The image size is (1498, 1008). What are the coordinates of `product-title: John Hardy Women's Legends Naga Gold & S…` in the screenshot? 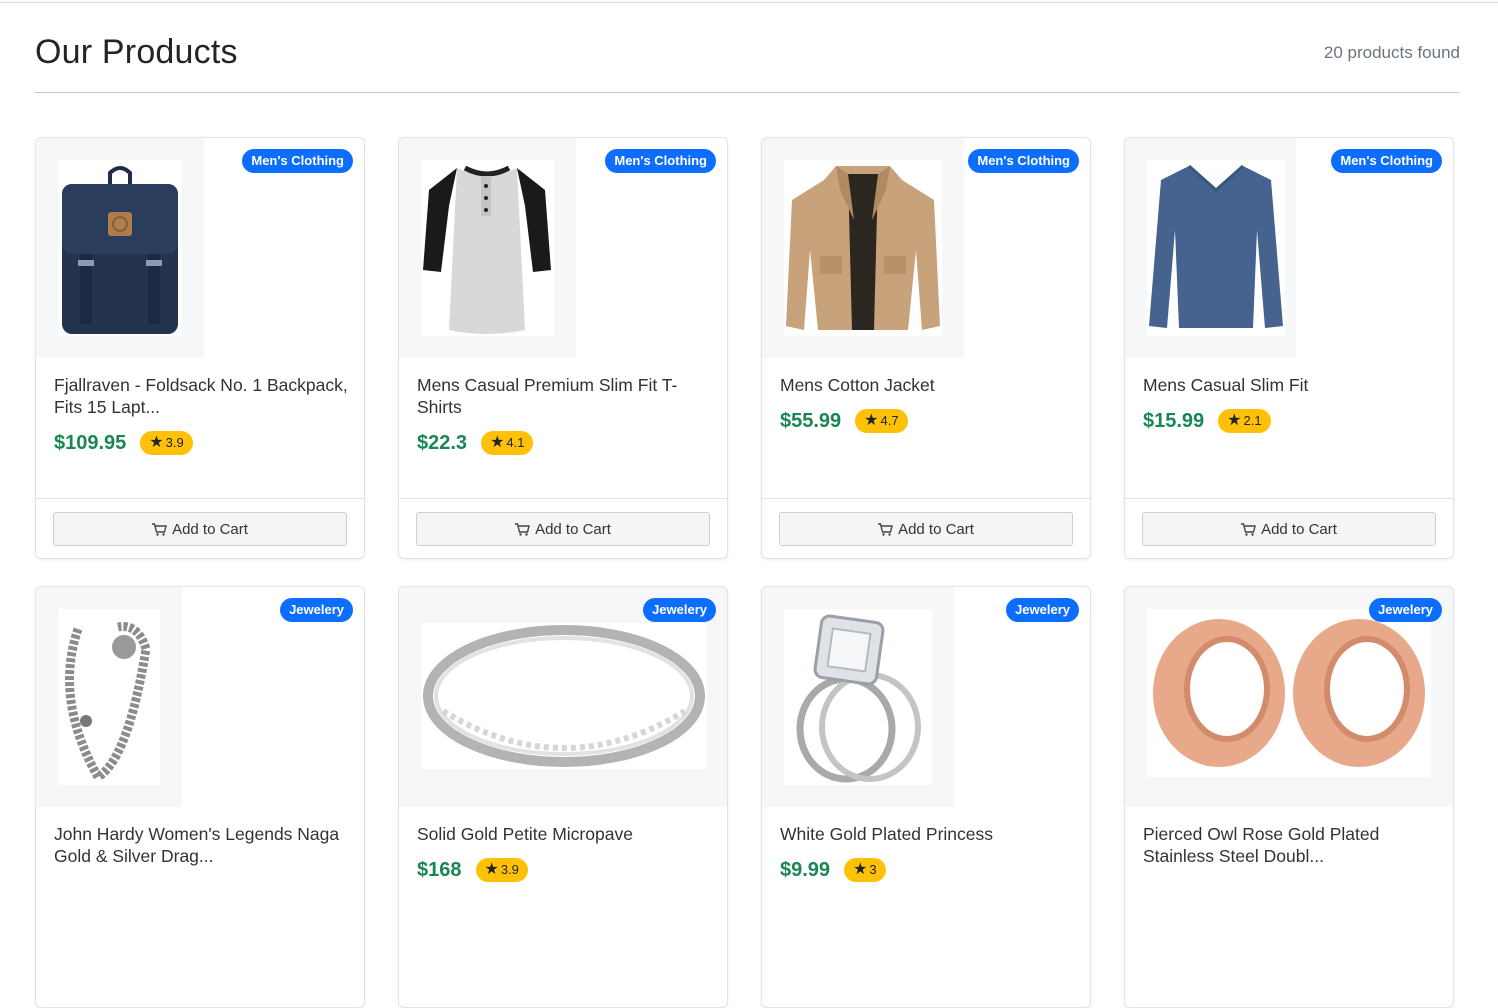 It's located at (197, 845).